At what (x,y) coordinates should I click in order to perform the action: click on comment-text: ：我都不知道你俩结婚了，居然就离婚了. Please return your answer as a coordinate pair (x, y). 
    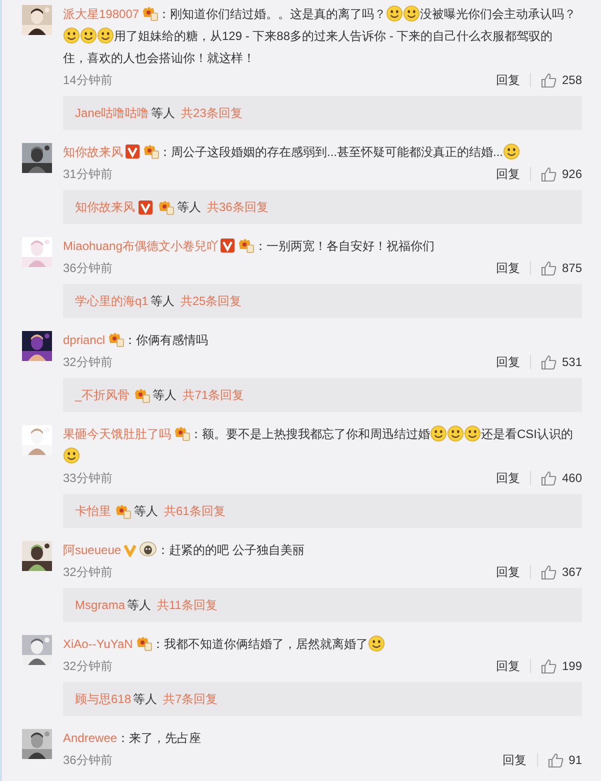
    Looking at the image, I should click on (260, 644).